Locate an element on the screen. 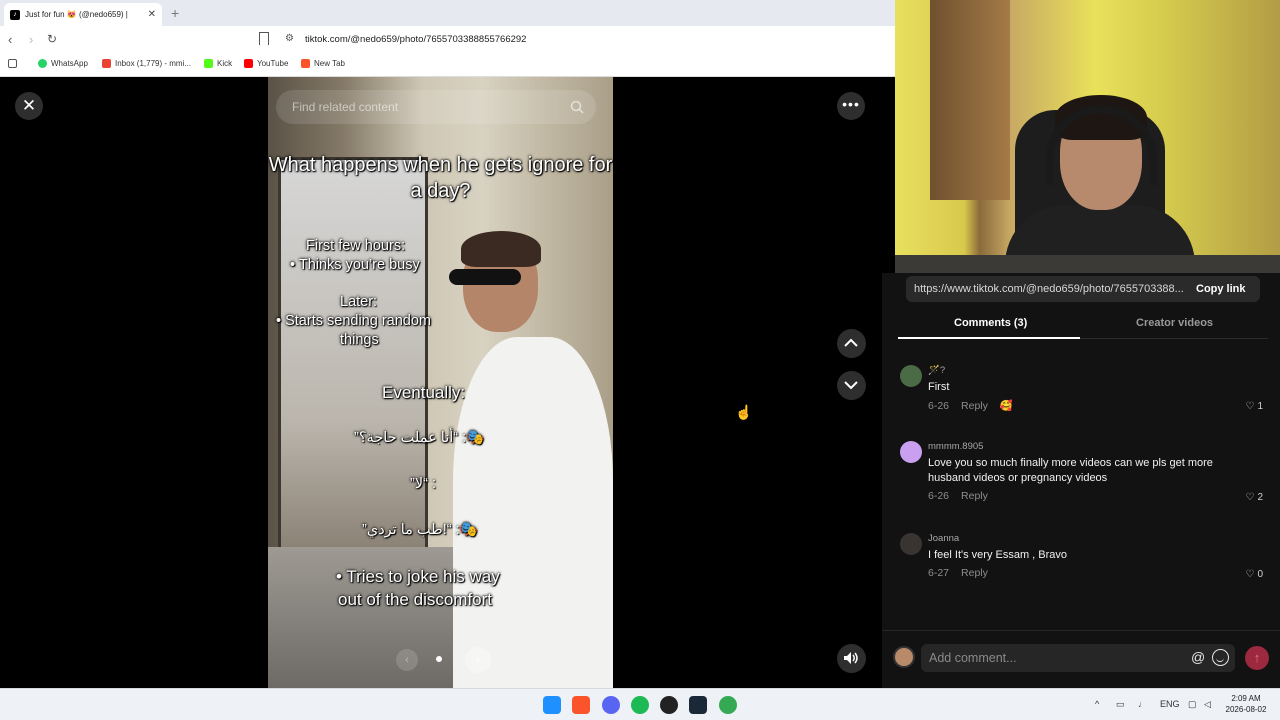  overlay-first-hours: First few hours: is located at coordinates (356, 246).